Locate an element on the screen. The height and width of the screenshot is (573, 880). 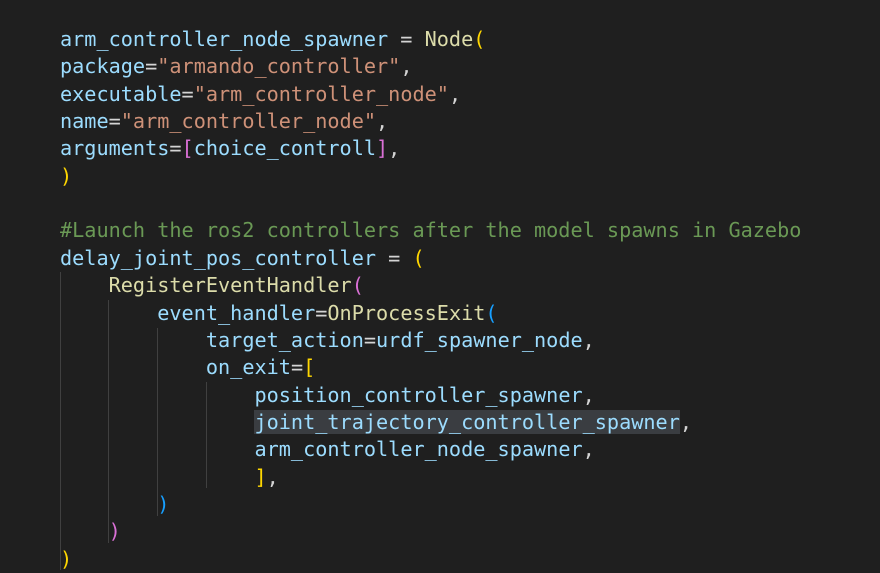
code-token: delay_joint_pos_controller is located at coordinates (218, 257).